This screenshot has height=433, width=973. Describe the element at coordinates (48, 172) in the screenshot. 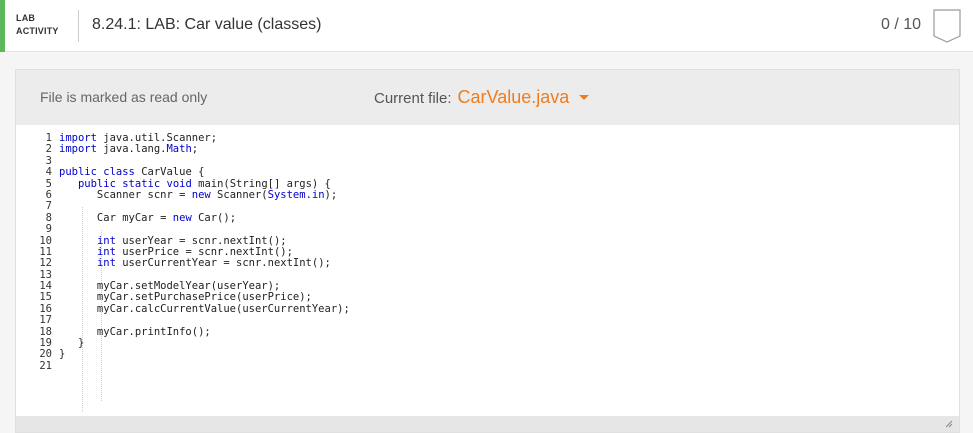

I see `line-number: 4` at that location.